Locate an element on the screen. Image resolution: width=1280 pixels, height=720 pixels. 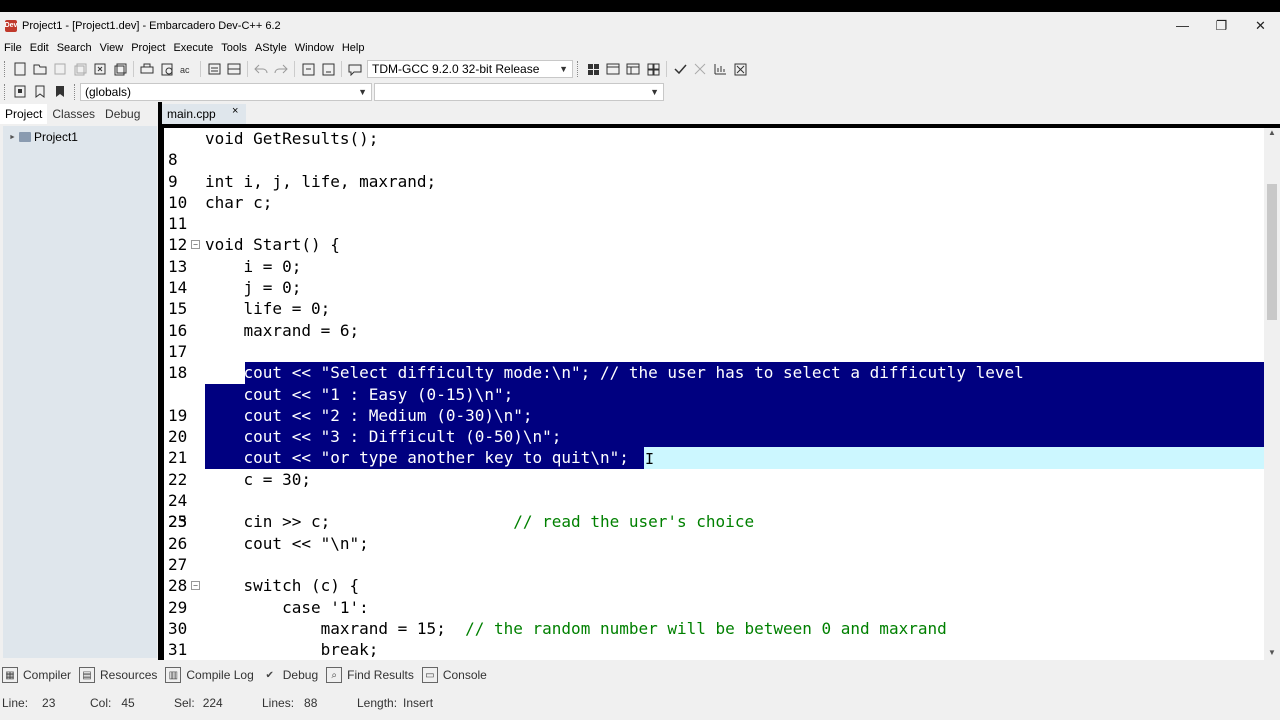
restore-button: ❐ is located at coordinates (1221, 25).